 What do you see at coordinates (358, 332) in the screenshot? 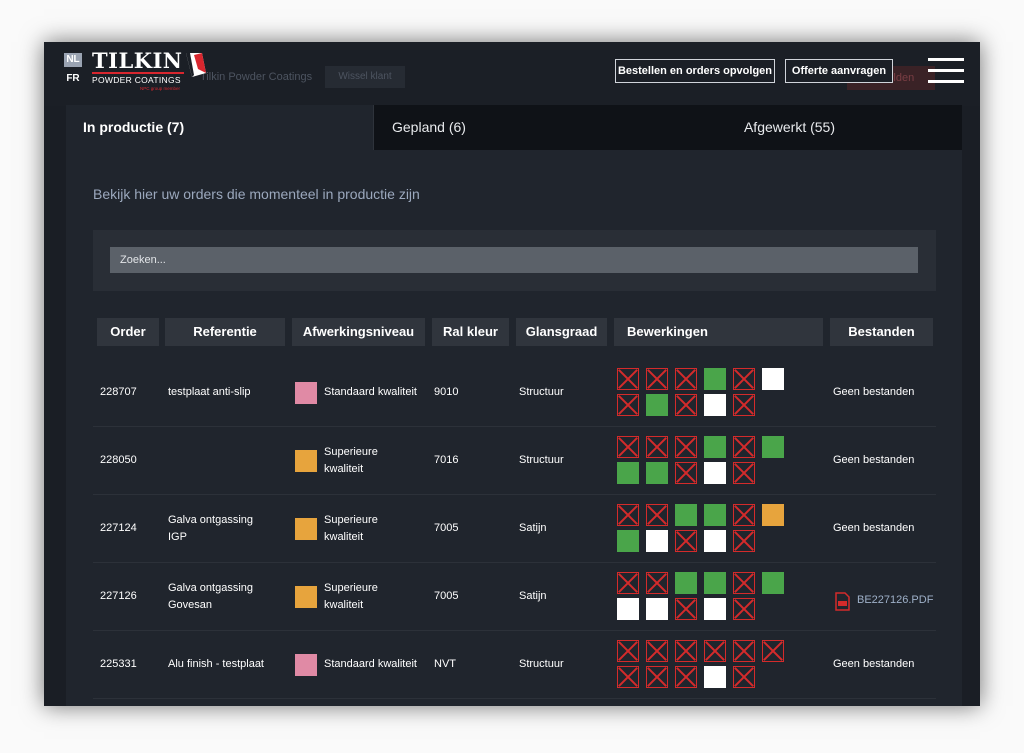
I see `column-header-finish-level: Afwerkingsniveau` at bounding box center [358, 332].